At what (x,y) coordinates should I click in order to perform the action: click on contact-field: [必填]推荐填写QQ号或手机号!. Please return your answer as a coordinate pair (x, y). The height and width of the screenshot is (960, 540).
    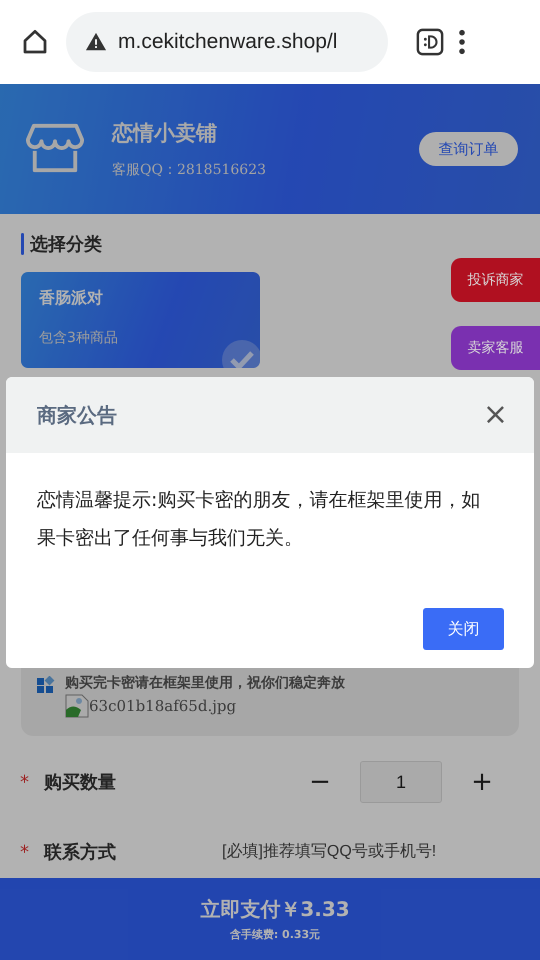
    Looking at the image, I should click on (361, 852).